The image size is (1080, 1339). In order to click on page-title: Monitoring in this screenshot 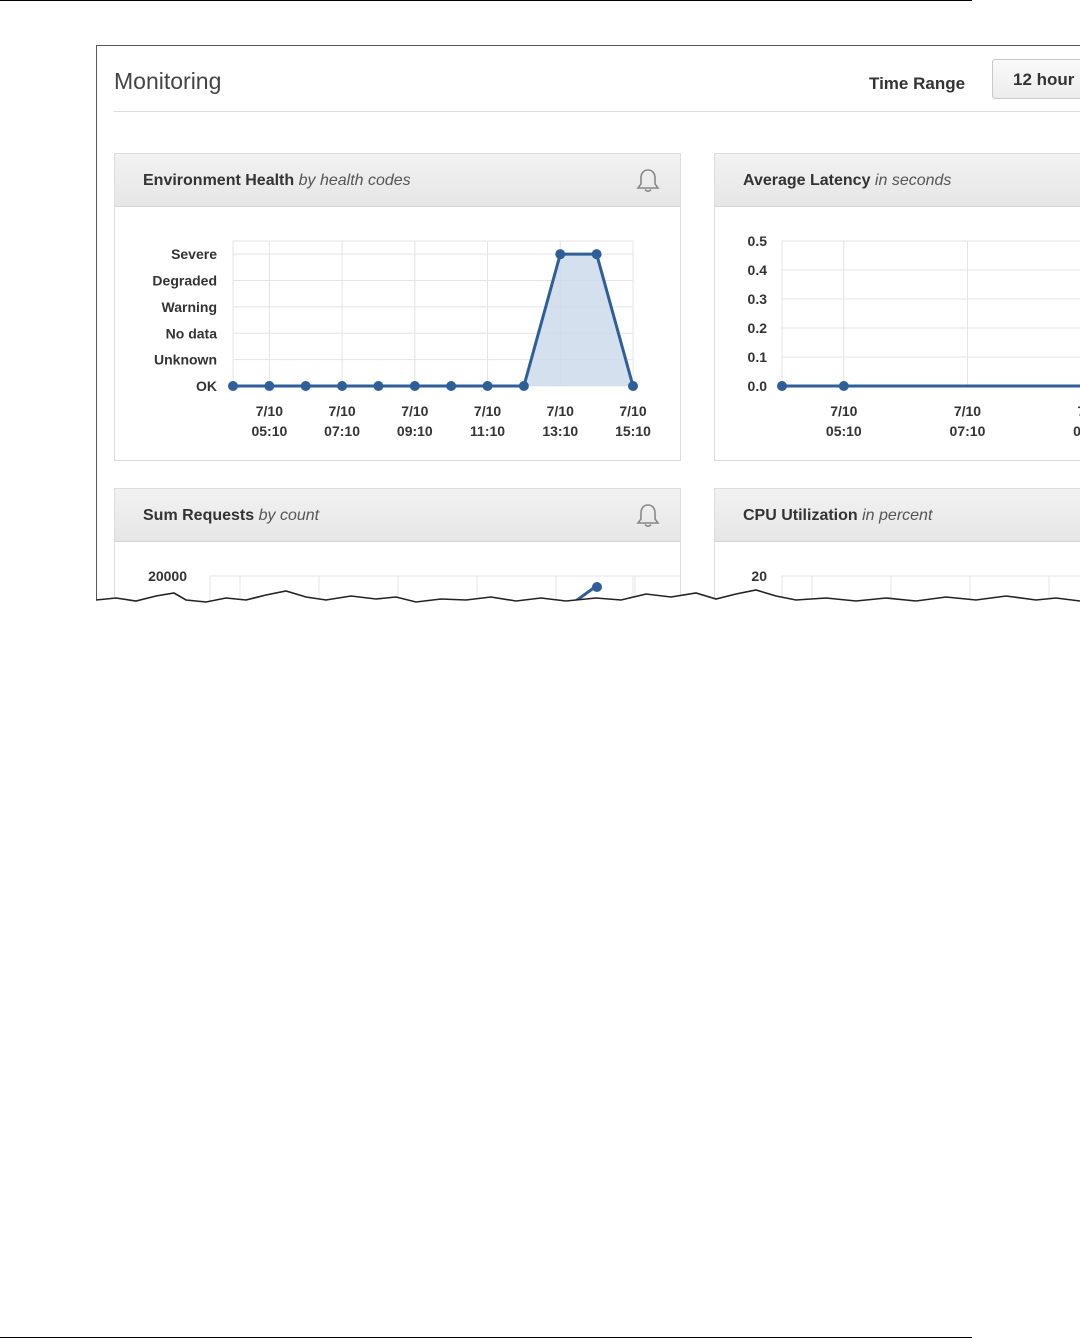, I will do `click(168, 81)`.